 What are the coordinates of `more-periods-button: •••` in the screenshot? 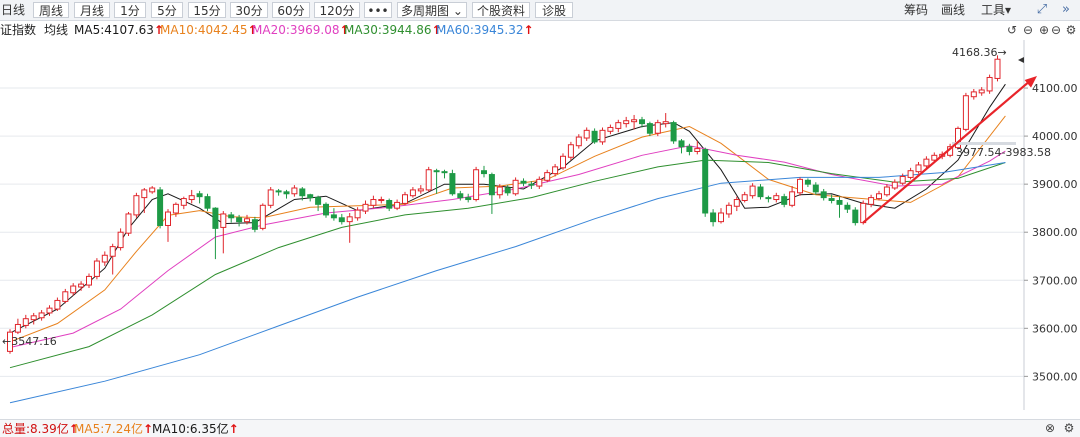 It's located at (378, 10).